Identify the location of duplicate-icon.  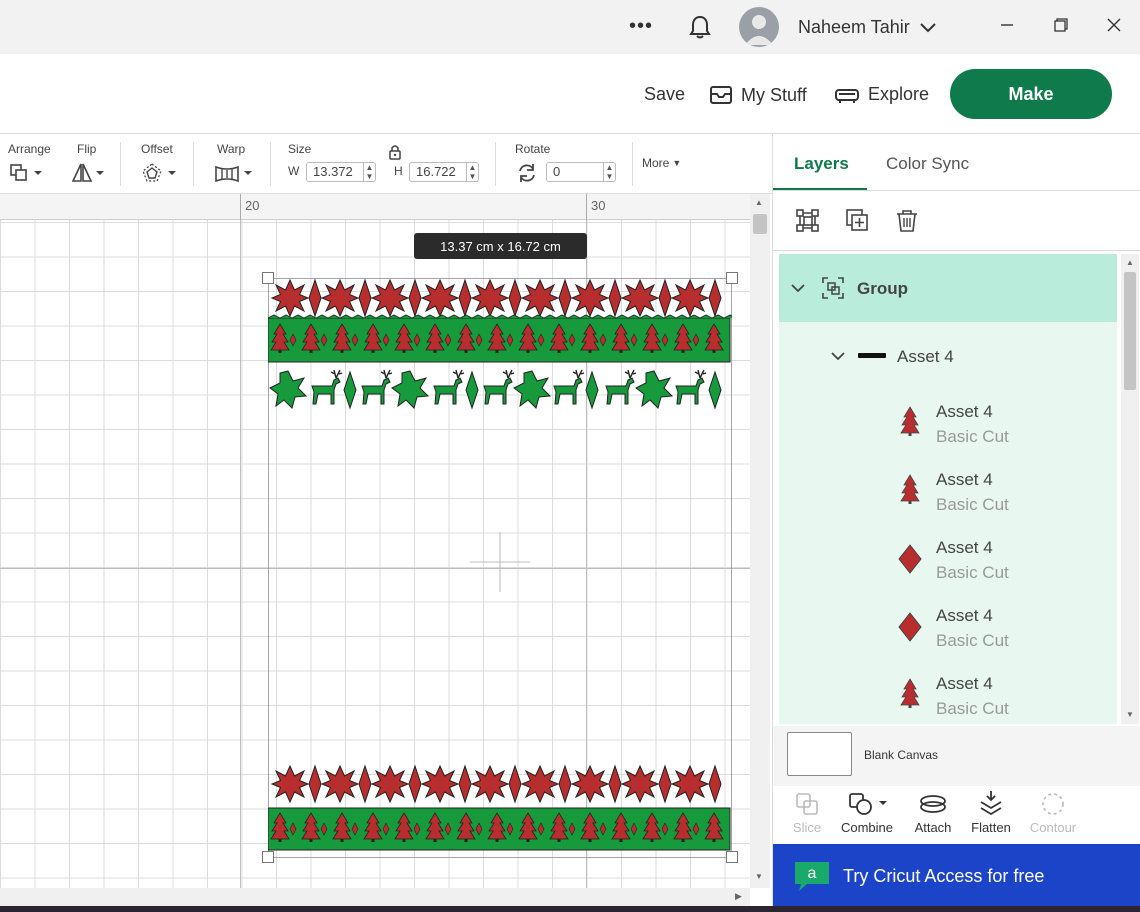
(858, 221).